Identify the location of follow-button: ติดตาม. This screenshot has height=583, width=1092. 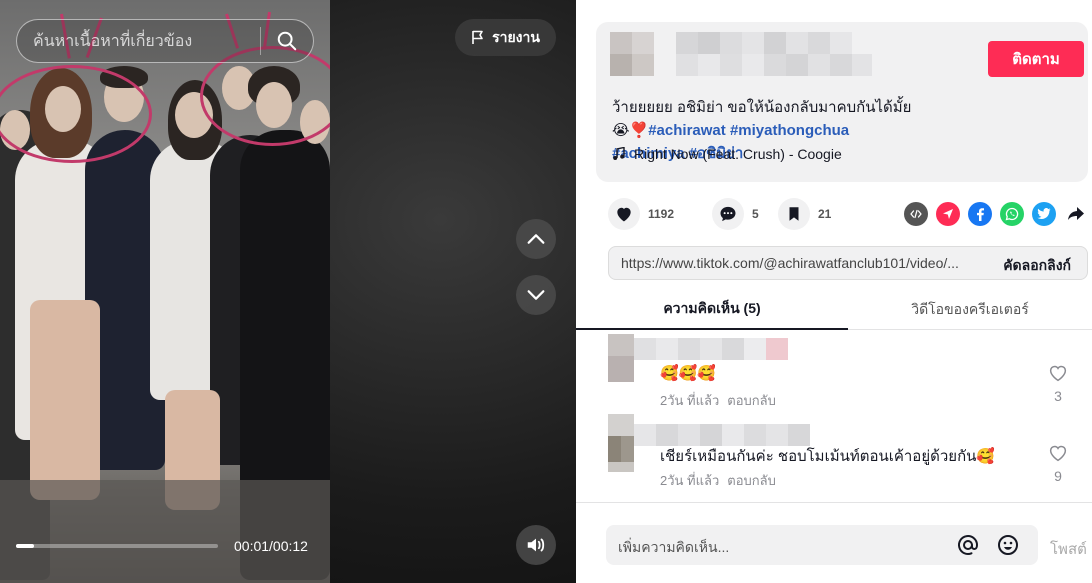
(1036, 59).